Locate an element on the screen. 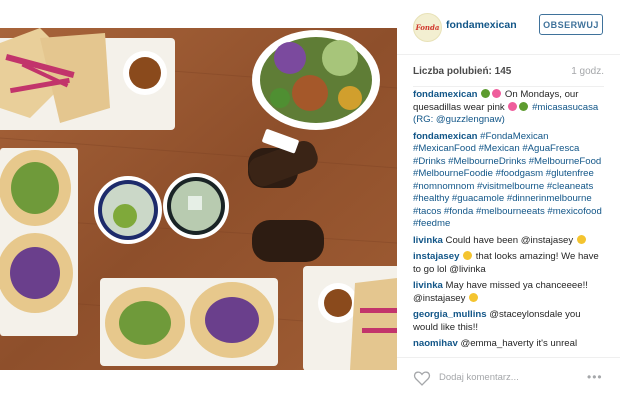 The image size is (620, 398). comment: naomihav @emma_haverty it's unreal is located at coordinates (508, 344).